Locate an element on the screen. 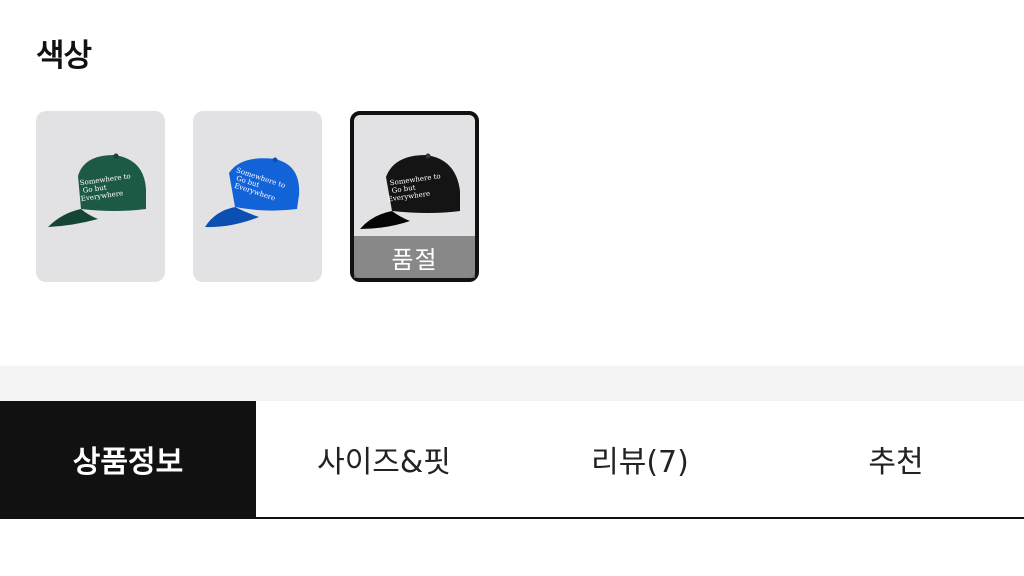 Image resolution: width=1024 pixels, height=576 pixels. color-section-title: 색상 is located at coordinates (64, 56).